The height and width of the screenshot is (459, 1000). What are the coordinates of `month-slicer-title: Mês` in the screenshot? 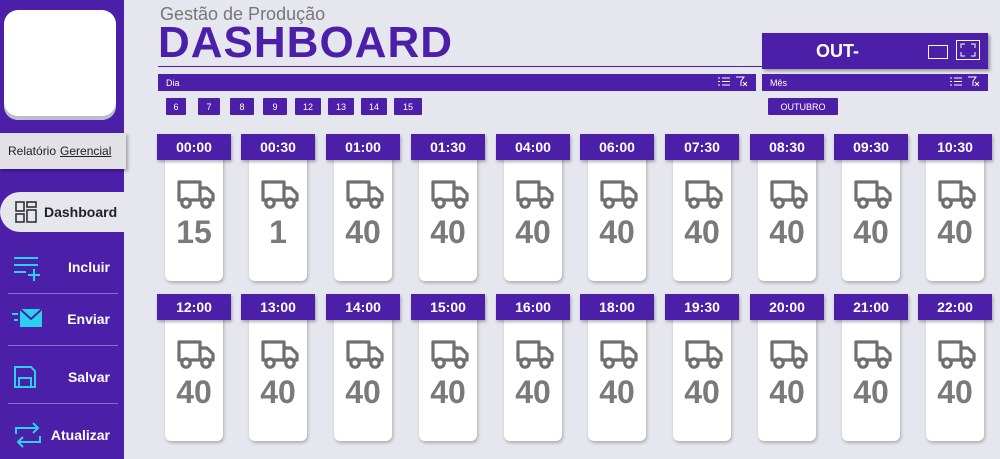 It's located at (779, 82).